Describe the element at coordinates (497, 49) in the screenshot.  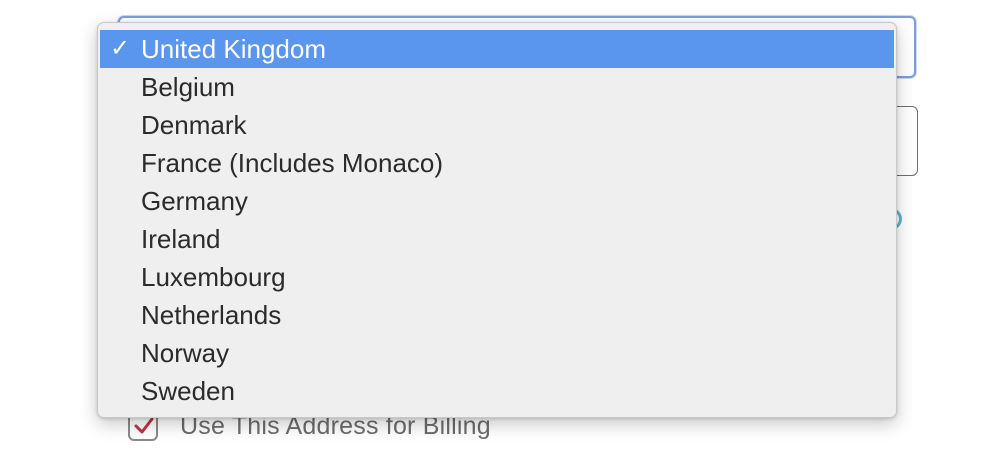
I see `dropdown-option-united-kingdom: ✓ United Kingdom` at that location.